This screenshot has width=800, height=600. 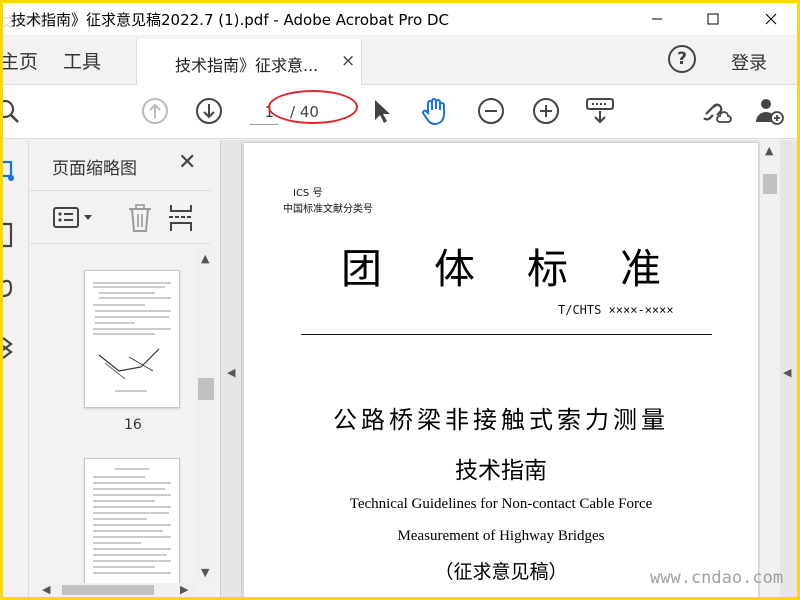 What do you see at coordinates (787, 372) in the screenshot?
I see `expand-right-panel-arrow-icon: ◀` at bounding box center [787, 372].